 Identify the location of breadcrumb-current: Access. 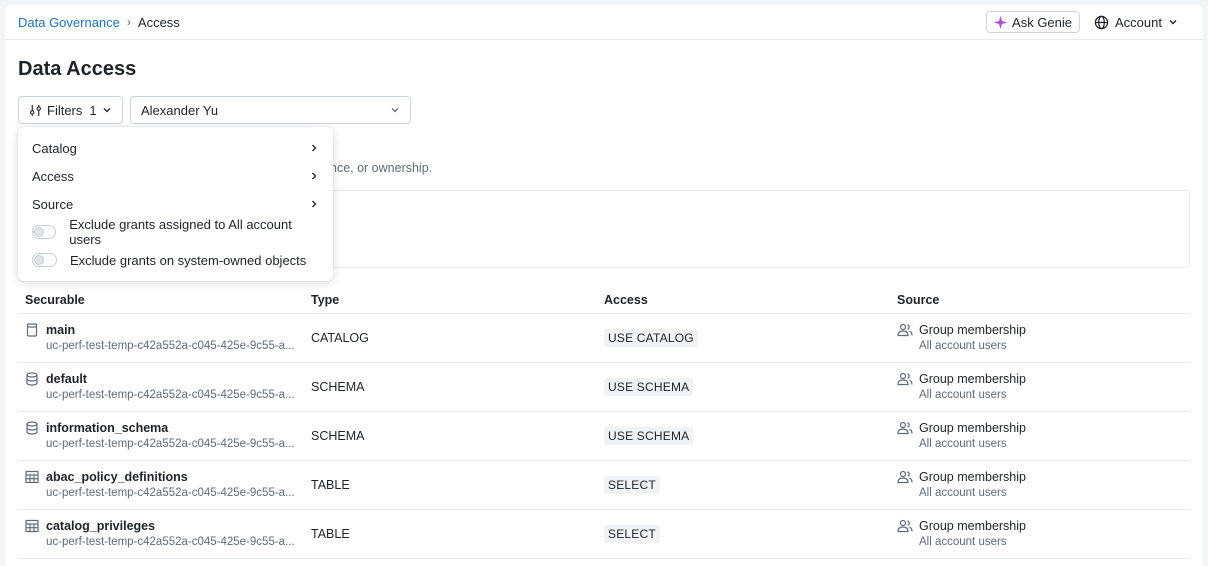
(158, 22).